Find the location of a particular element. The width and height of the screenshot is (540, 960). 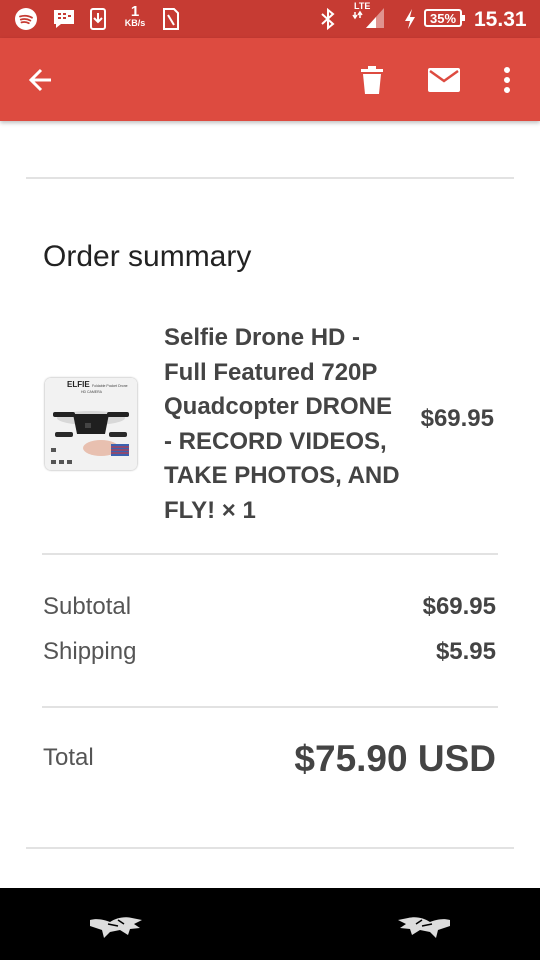

order-summary-heading: Order summary is located at coordinates (147, 256).